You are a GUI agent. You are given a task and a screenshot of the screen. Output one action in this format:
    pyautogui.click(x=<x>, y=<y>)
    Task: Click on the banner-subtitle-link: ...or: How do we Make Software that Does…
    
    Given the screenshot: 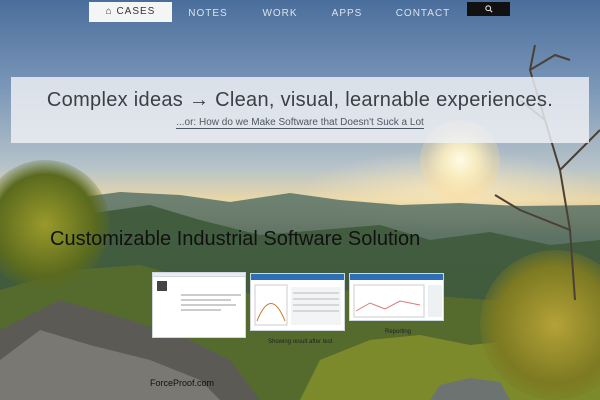 What is the action you would take?
    pyautogui.click(x=300, y=123)
    